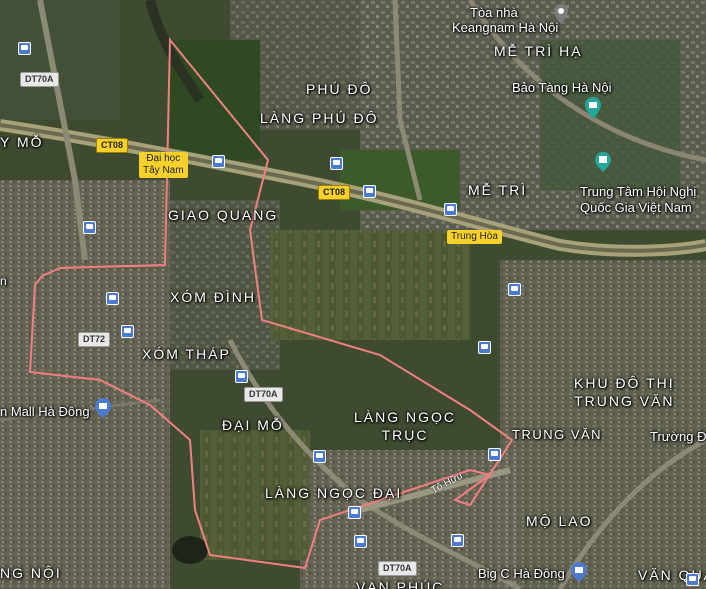  What do you see at coordinates (112, 145) in the screenshot?
I see `road-shield-ct08-left: CT08` at bounding box center [112, 145].